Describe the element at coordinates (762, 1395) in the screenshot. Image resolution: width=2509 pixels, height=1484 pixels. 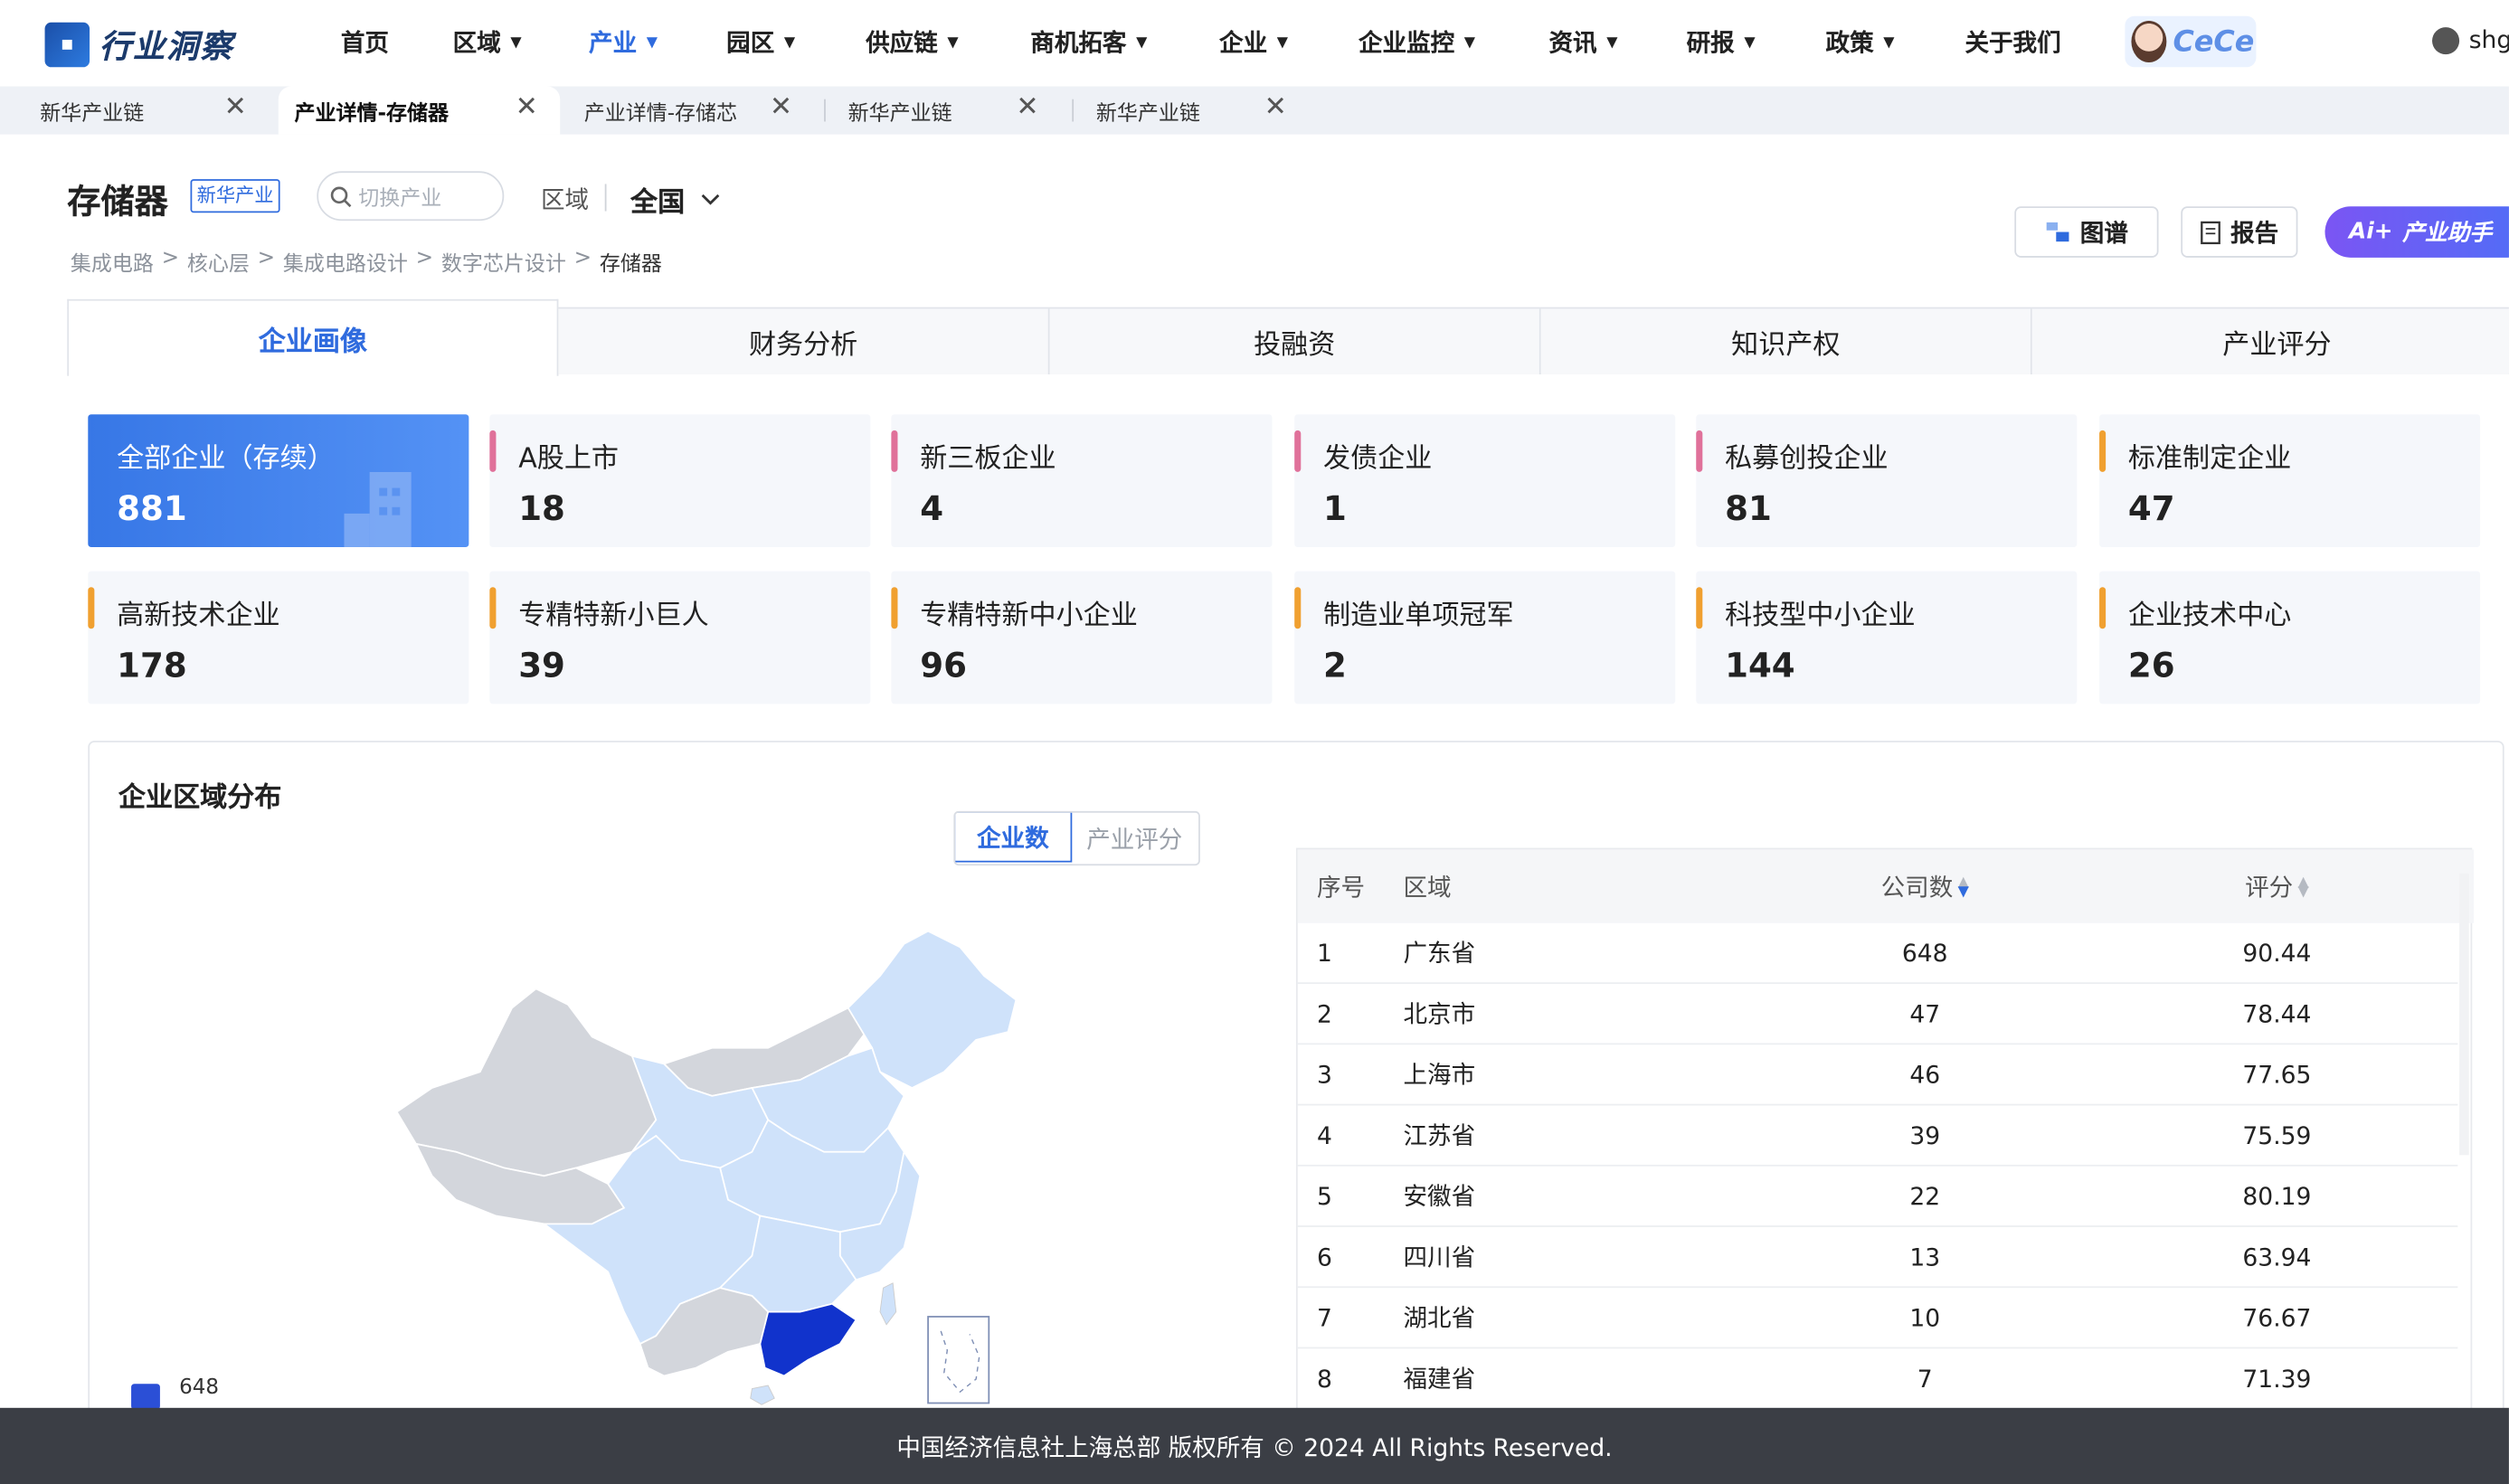
I see `map-region-hainan` at that location.